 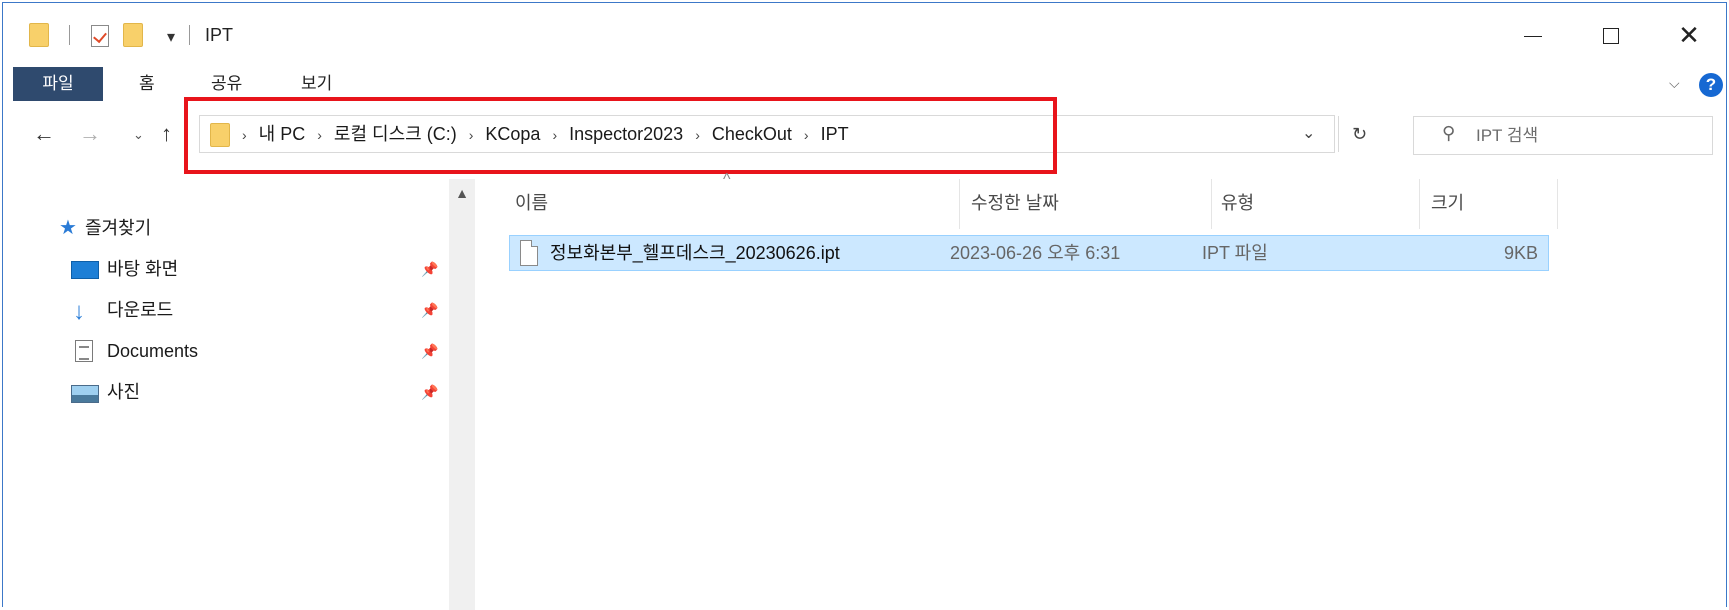 What do you see at coordinates (85, 394) in the screenshot?
I see `pictures-icon` at bounding box center [85, 394].